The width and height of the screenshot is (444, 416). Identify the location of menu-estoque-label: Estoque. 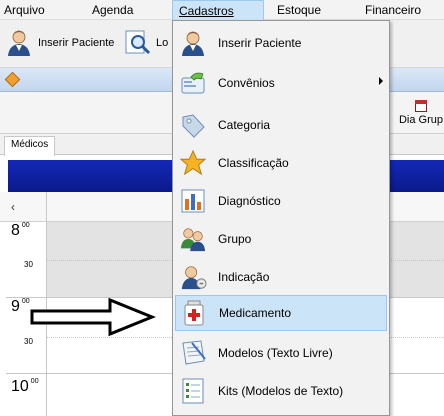
(299, 10).